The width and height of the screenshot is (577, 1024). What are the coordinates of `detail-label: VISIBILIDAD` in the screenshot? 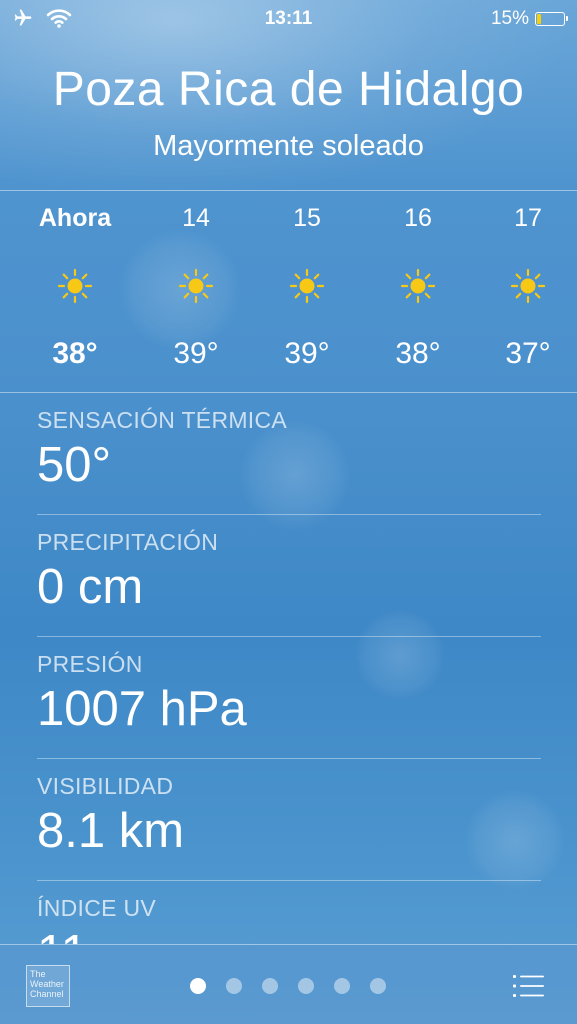 It's located at (105, 786).